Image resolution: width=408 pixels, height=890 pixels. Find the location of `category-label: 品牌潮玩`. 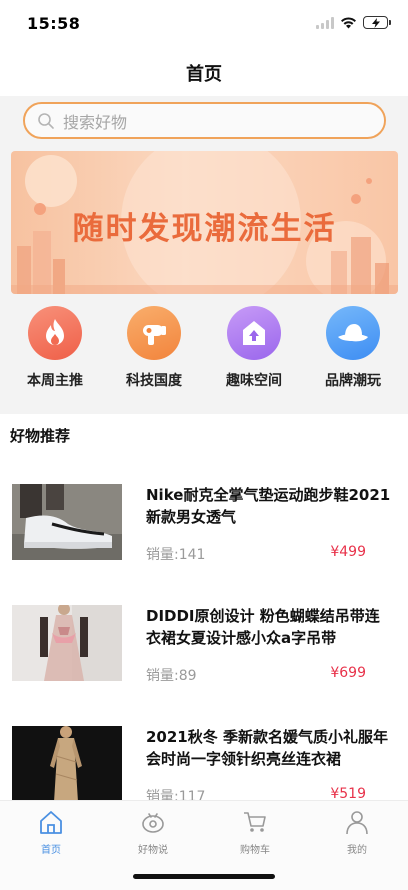

category-label: 品牌潮玩 is located at coordinates (353, 381).